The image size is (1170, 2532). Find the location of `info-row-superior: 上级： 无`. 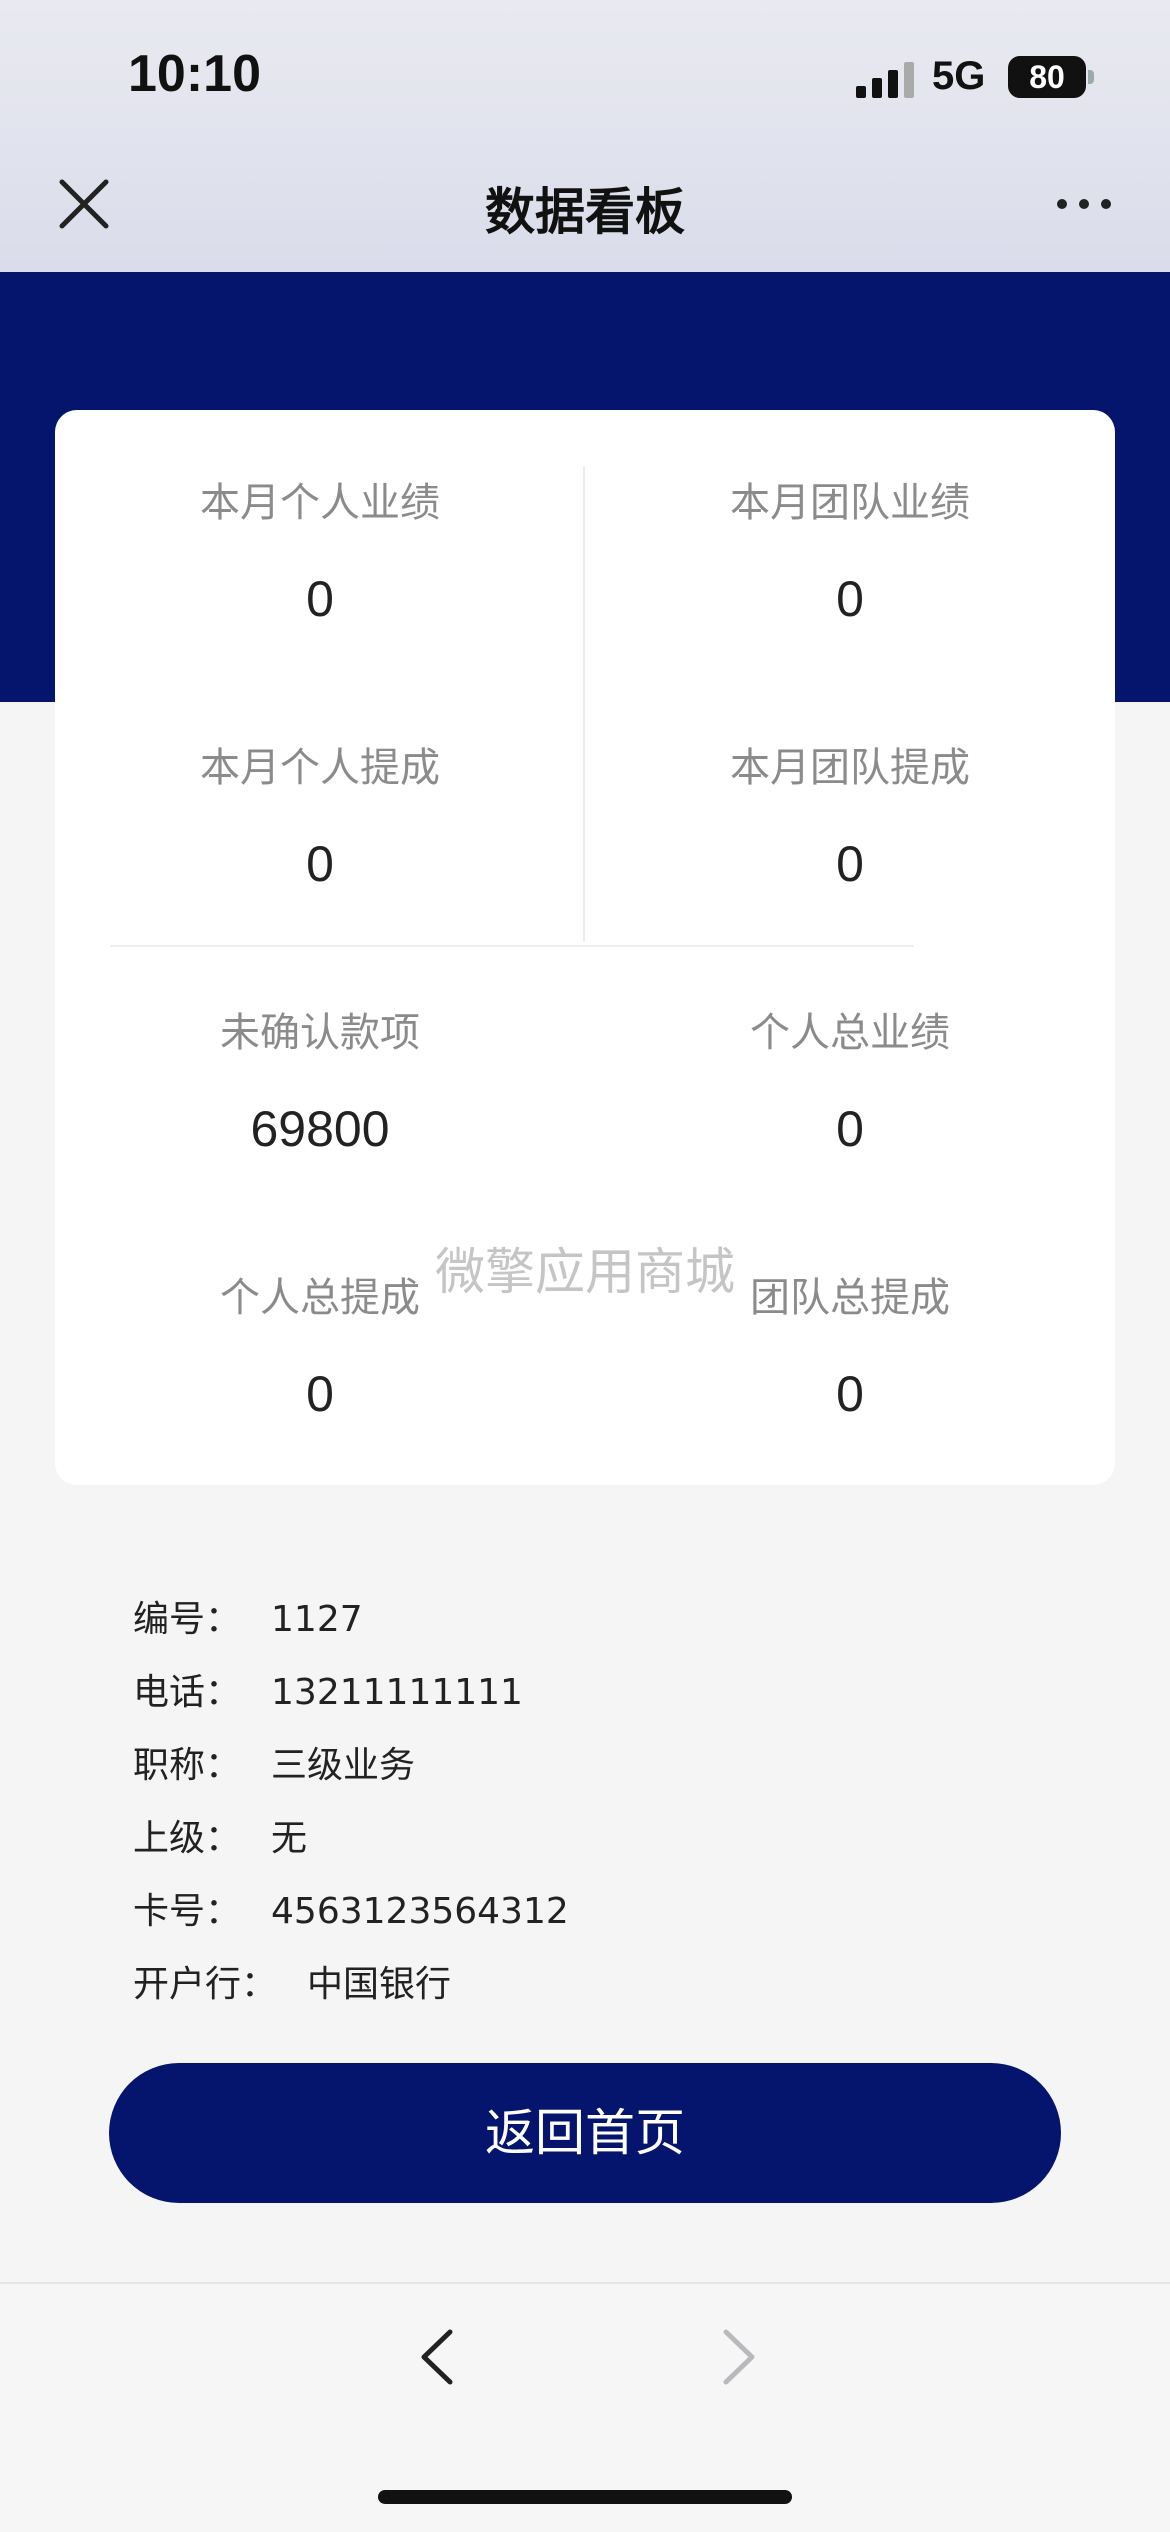

info-row-superior: 上级： 无 is located at coordinates (220, 1835).